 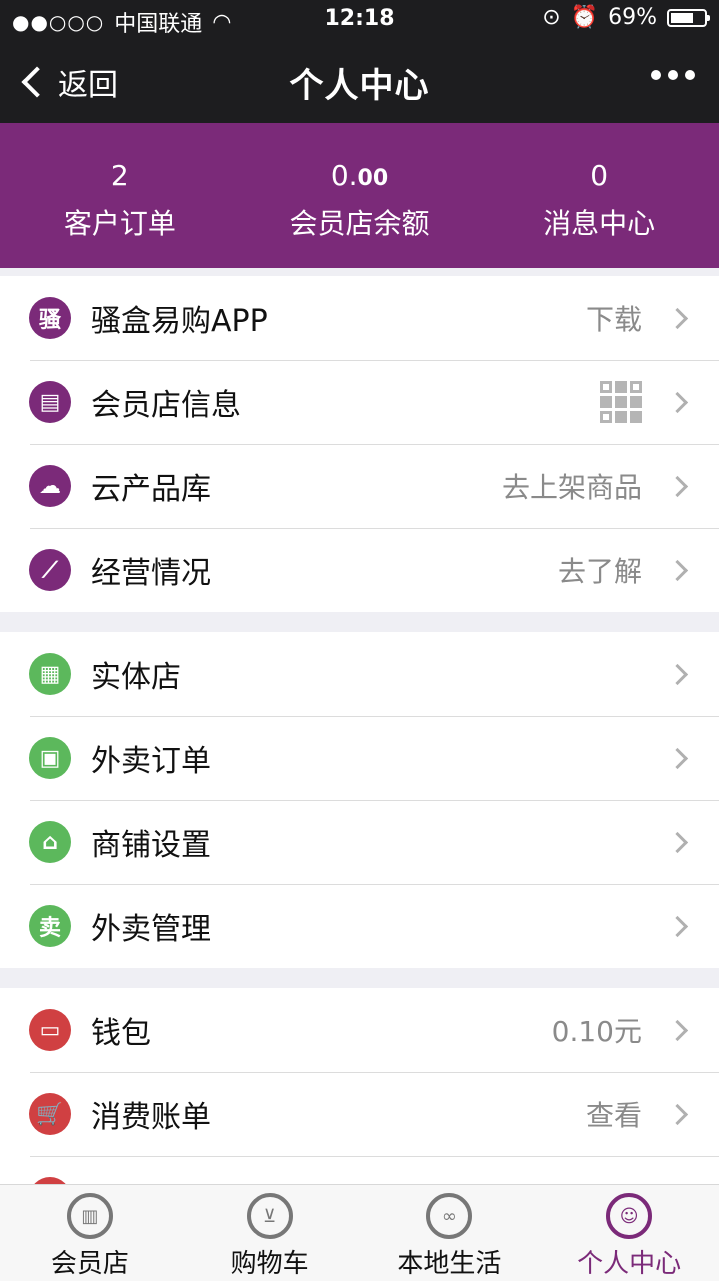 What do you see at coordinates (571, 487) in the screenshot?
I see `menu-item-value: 去上架商品` at bounding box center [571, 487].